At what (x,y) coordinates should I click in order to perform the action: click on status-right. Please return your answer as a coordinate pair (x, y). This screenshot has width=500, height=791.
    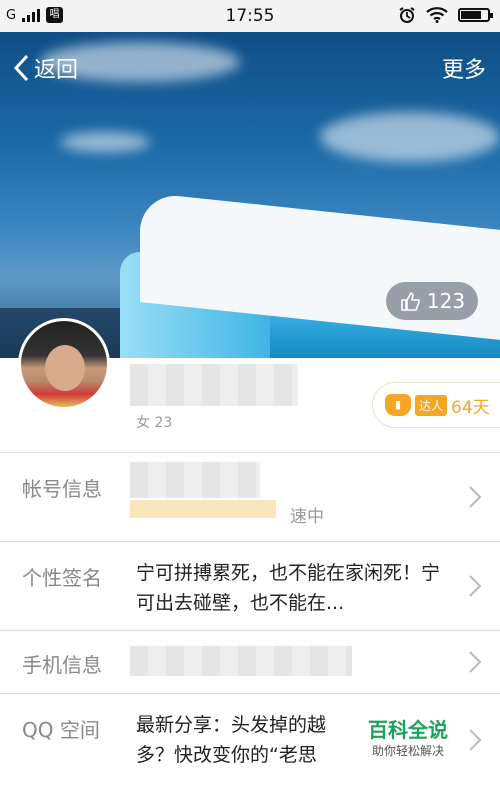
    Looking at the image, I should click on (445, 15).